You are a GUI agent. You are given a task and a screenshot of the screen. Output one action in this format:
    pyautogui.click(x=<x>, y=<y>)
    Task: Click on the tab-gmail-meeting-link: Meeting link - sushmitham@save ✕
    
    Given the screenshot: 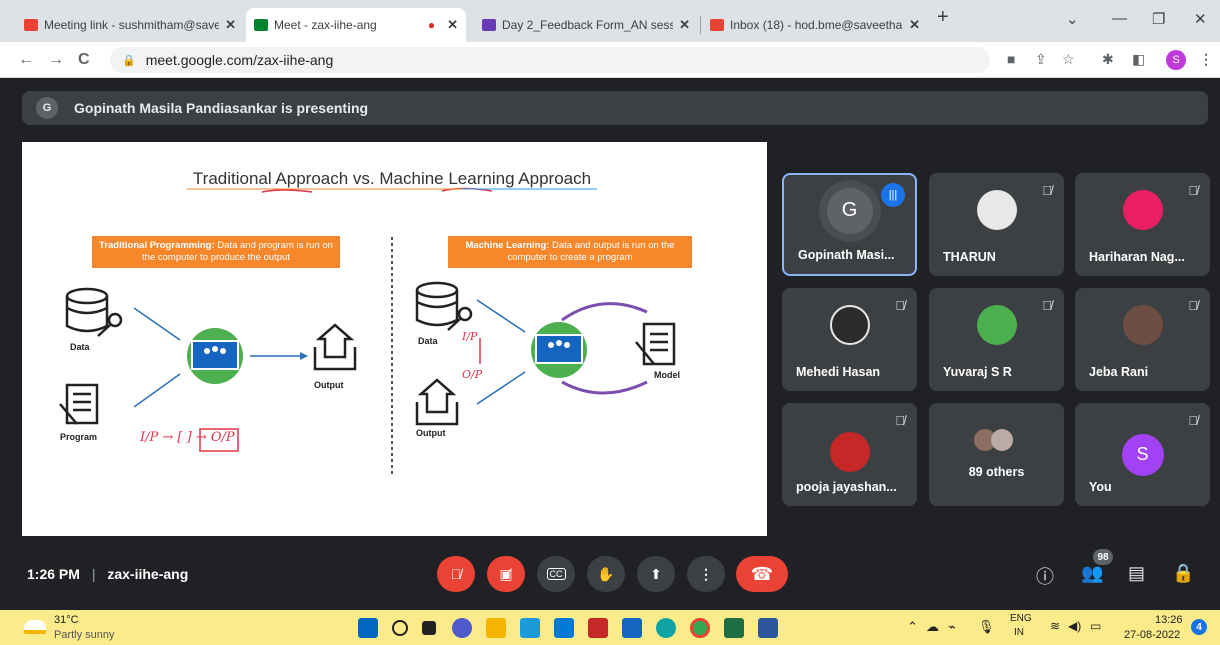 What is the action you would take?
    pyautogui.click(x=130, y=25)
    